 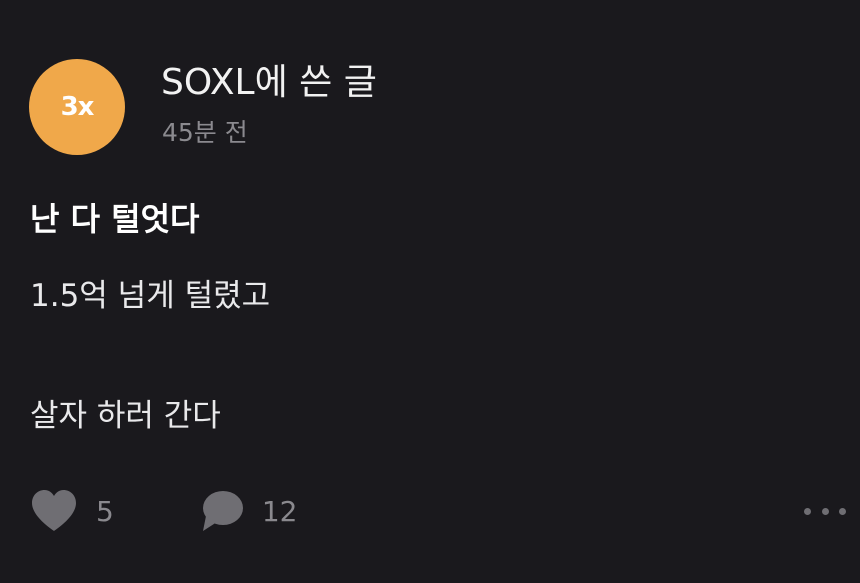 I want to click on avatar-label: 3x, so click(x=77, y=107).